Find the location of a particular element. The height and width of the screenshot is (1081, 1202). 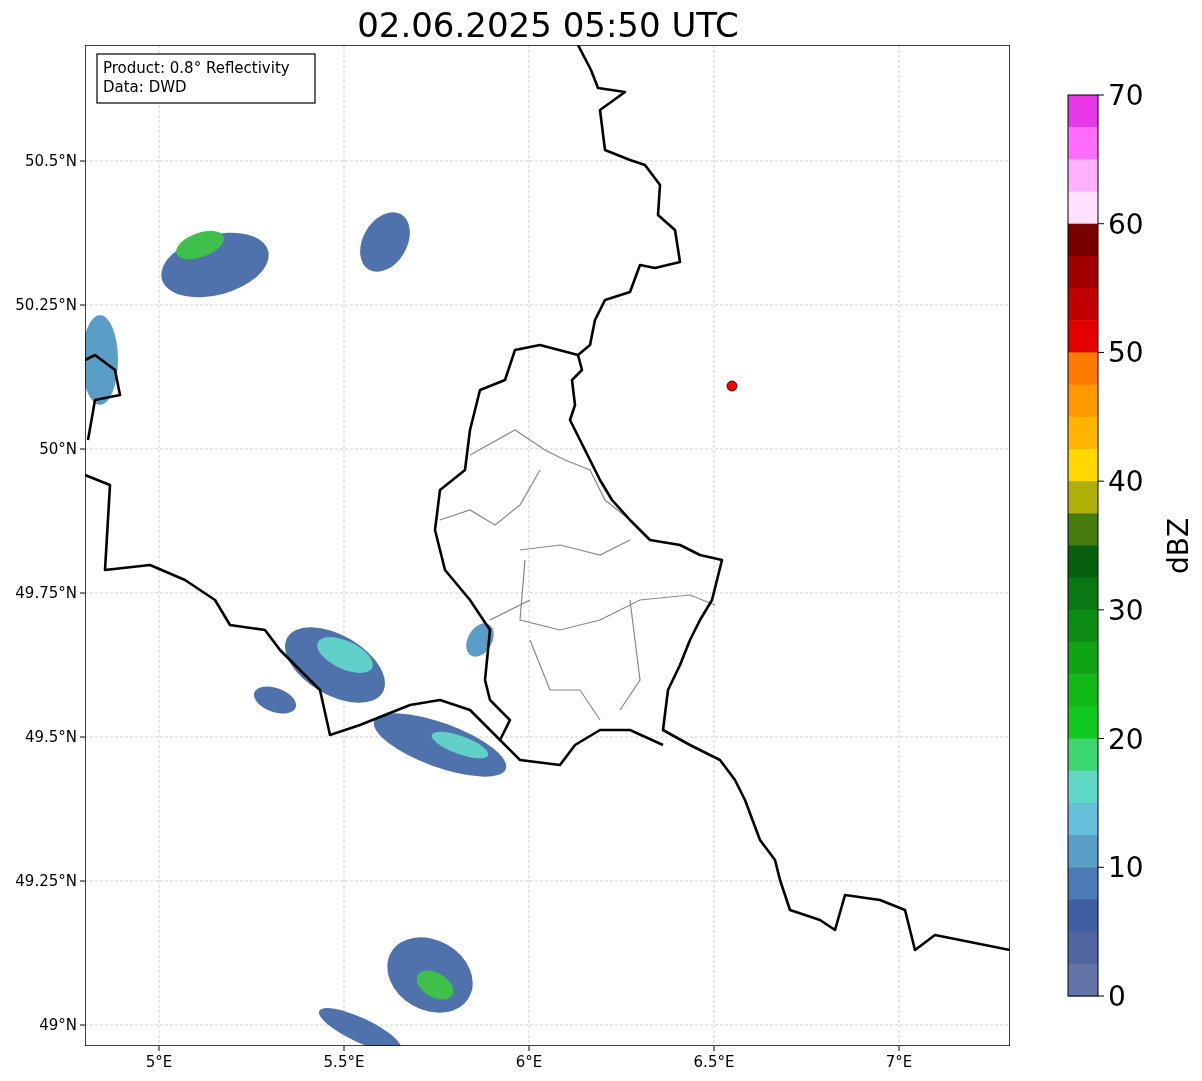

y-tick-label: 49.25°N is located at coordinates (46, 881).